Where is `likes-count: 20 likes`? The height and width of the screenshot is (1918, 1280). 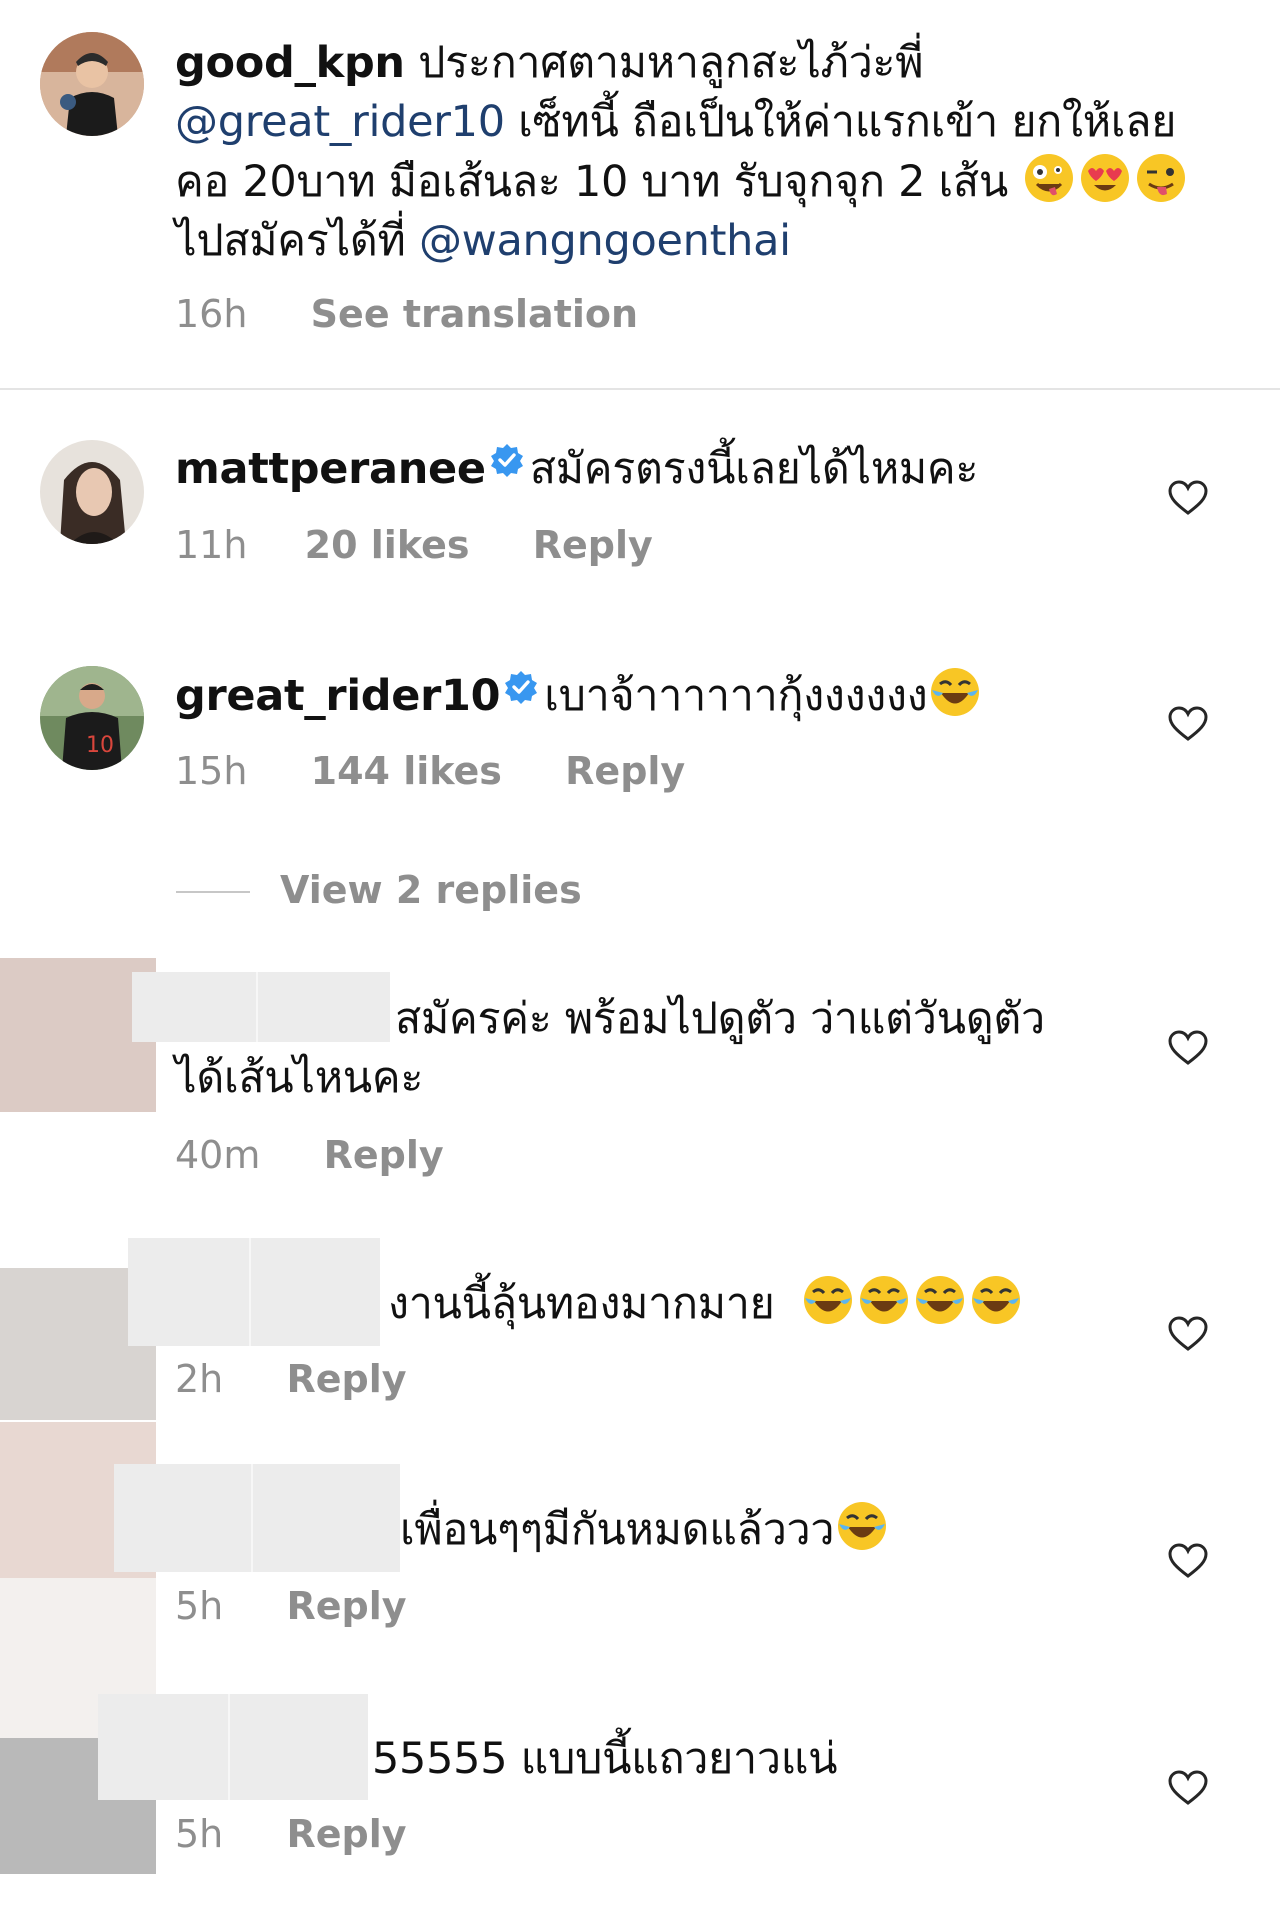
likes-count: 20 likes is located at coordinates (387, 545).